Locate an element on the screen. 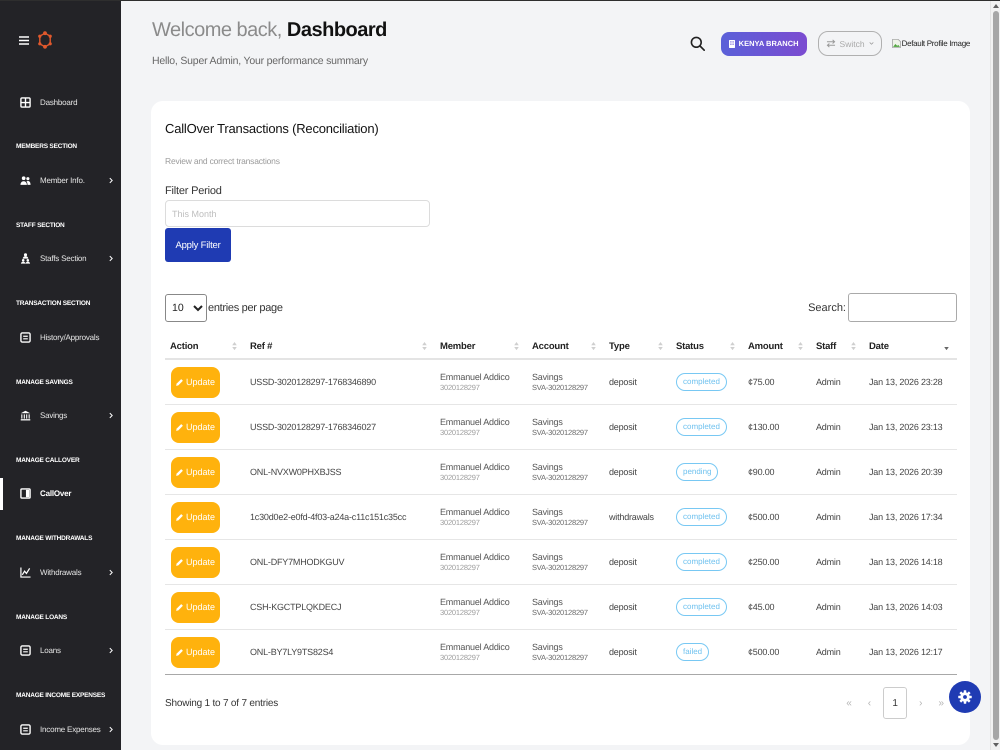 This screenshot has height=750, width=1000. filter-label: Filter Period is located at coordinates (193, 191).